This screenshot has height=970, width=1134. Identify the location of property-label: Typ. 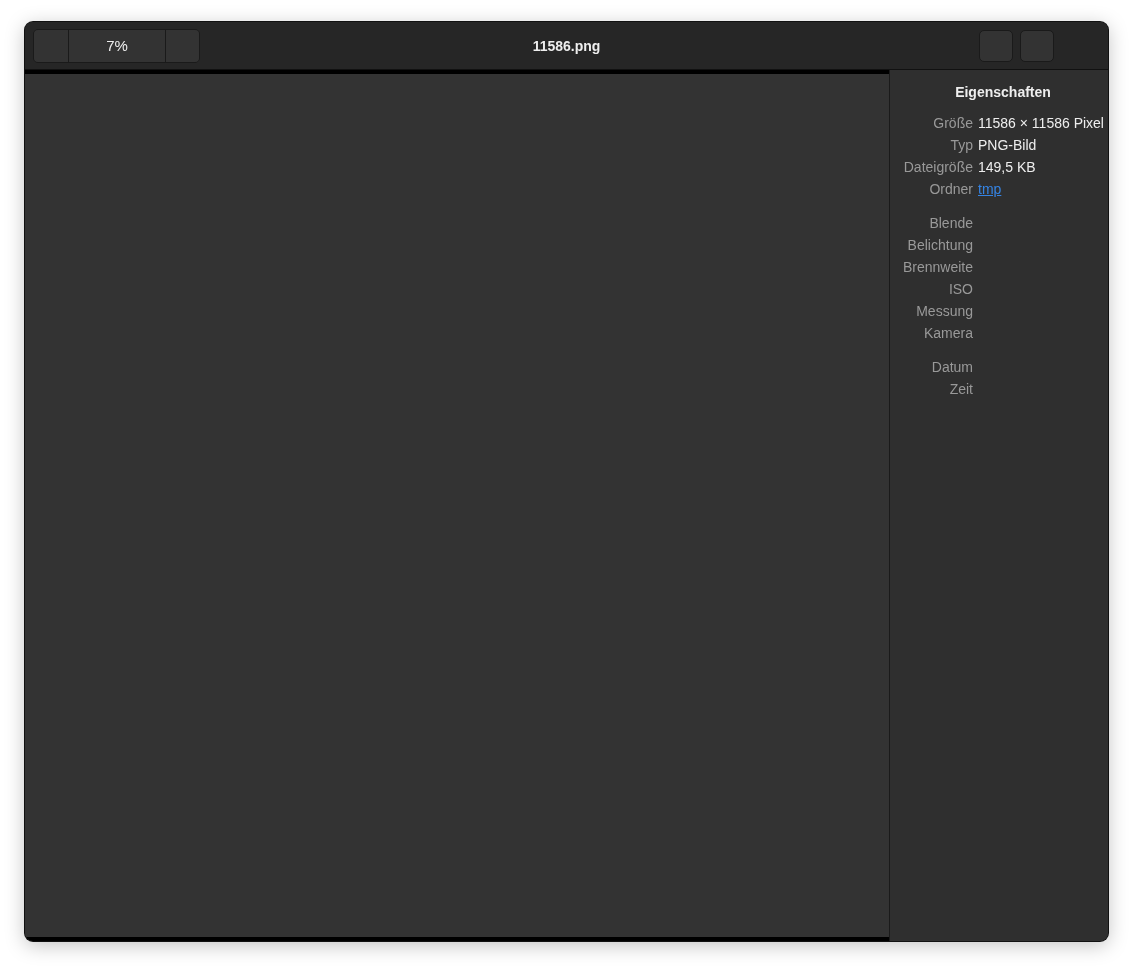
(961, 145).